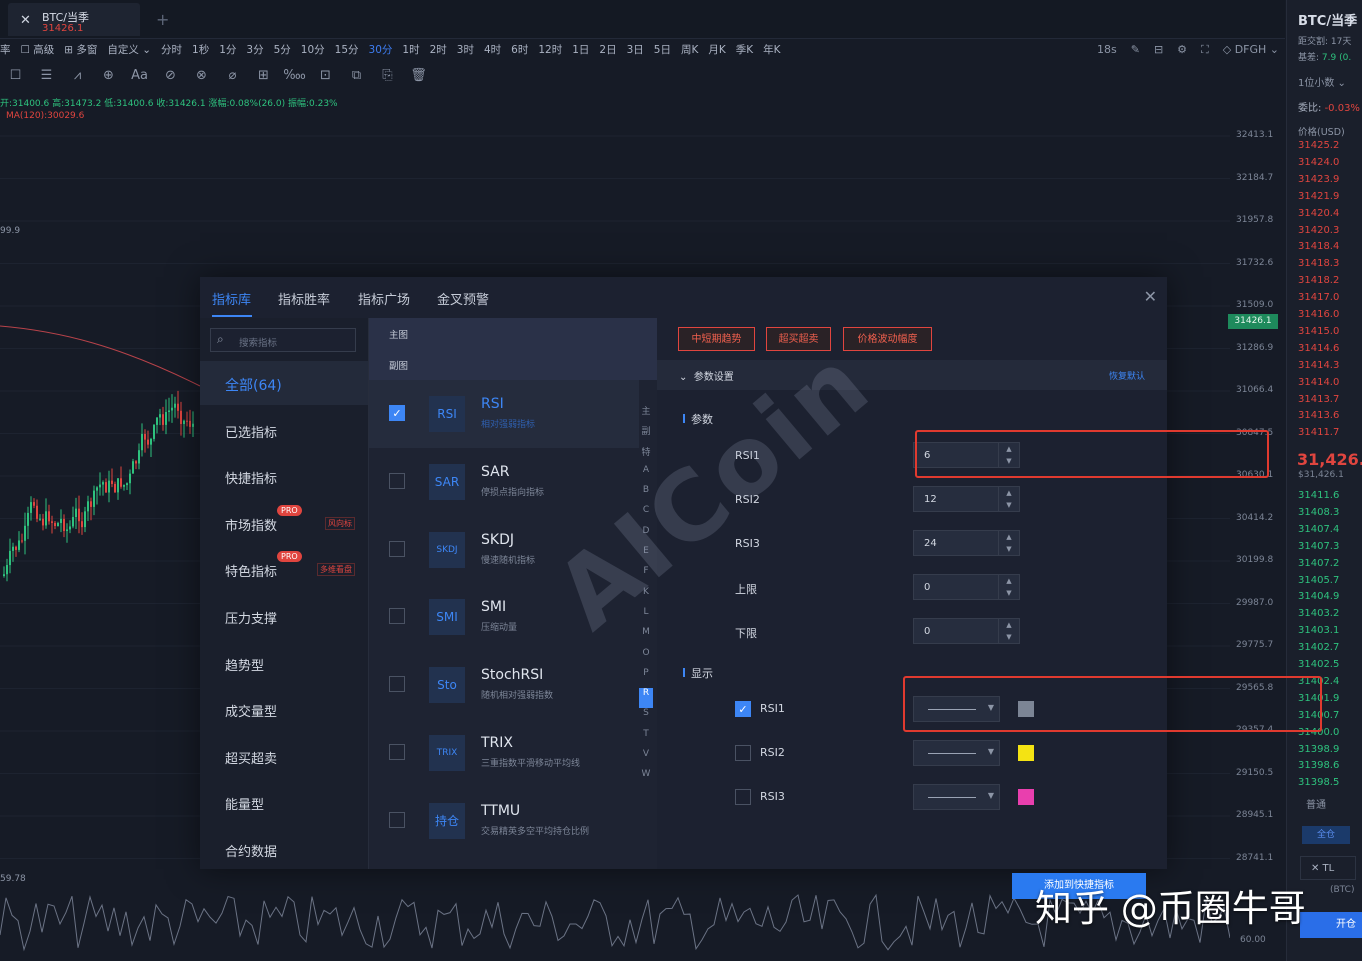 Image resolution: width=1362 pixels, height=961 pixels. I want to click on quick-tag: 超买超卖, so click(798, 339).